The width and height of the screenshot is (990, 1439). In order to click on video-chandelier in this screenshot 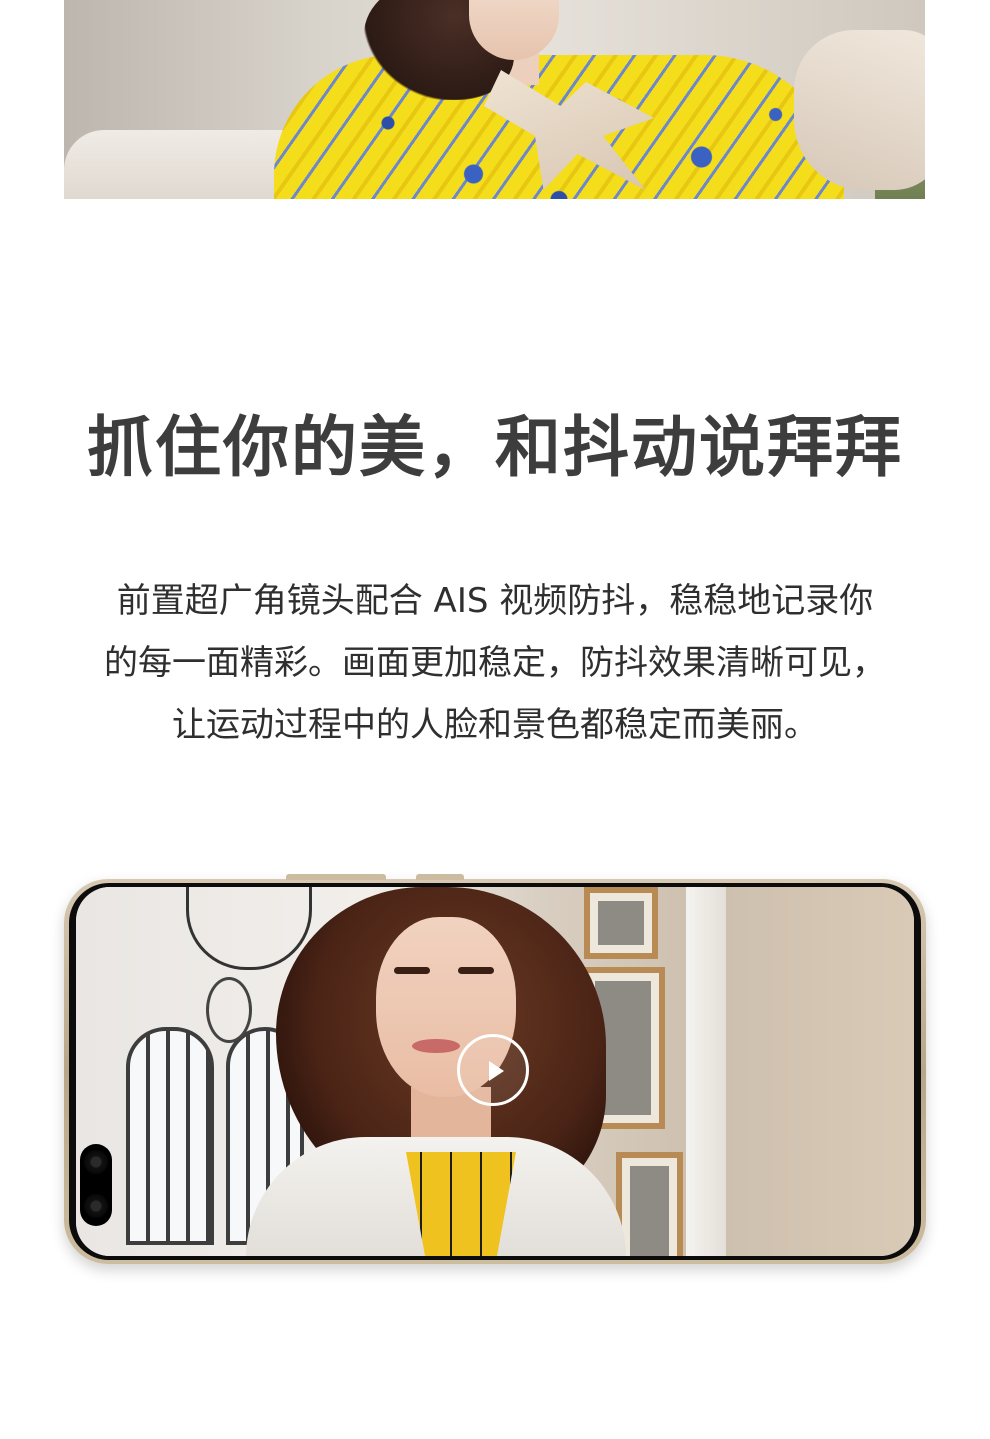, I will do `click(229, 1010)`.